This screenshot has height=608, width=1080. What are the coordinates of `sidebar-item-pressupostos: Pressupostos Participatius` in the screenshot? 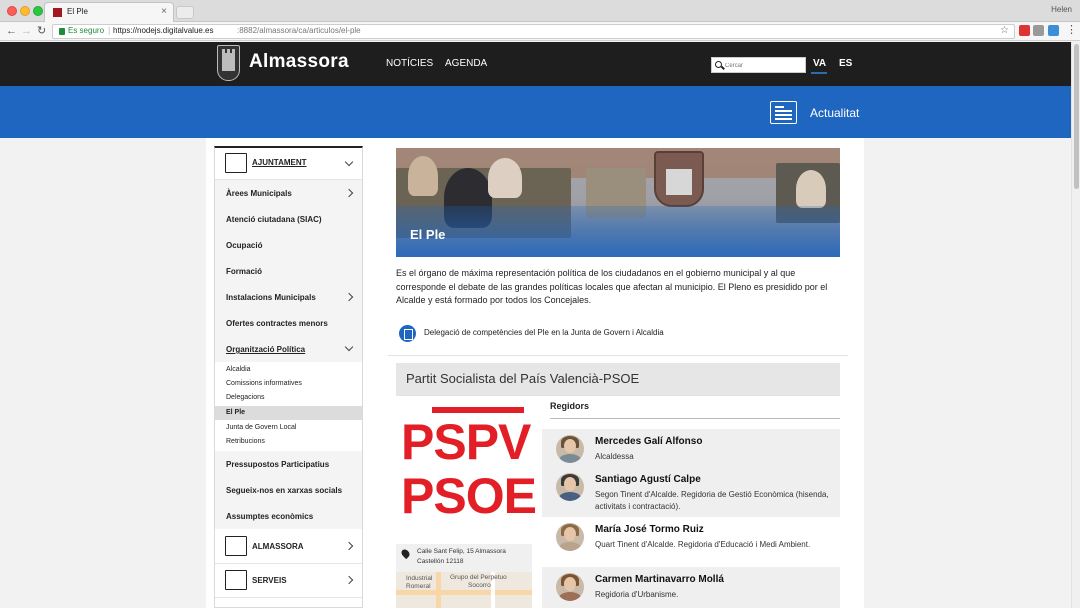 It's located at (288, 464).